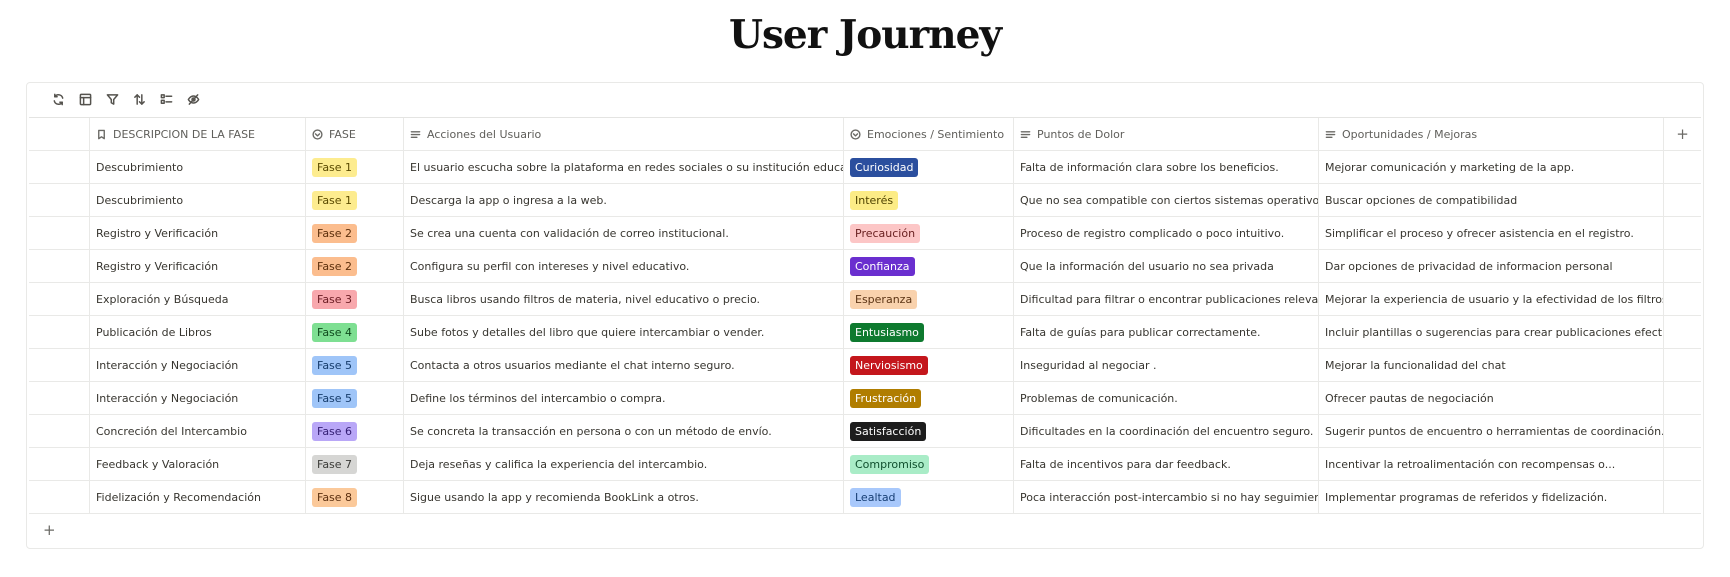  What do you see at coordinates (1166, 365) in the screenshot?
I see `cell-dolor: Inseguridad al negociar .` at bounding box center [1166, 365].